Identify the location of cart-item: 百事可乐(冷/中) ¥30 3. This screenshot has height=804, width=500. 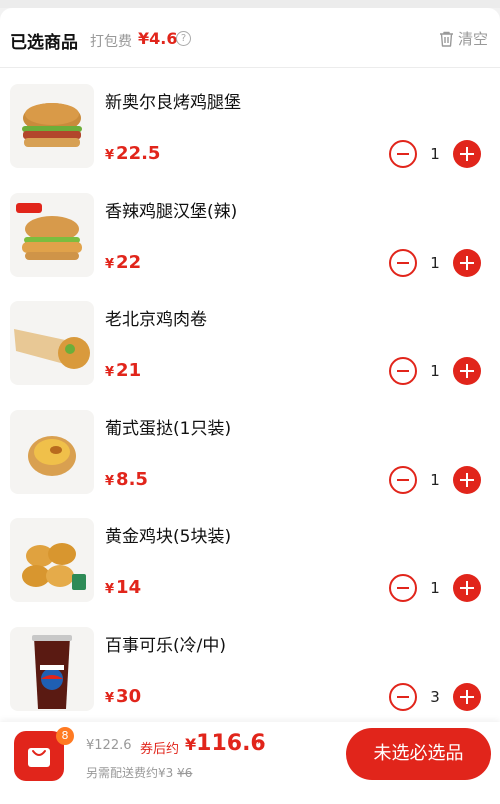
(250, 674).